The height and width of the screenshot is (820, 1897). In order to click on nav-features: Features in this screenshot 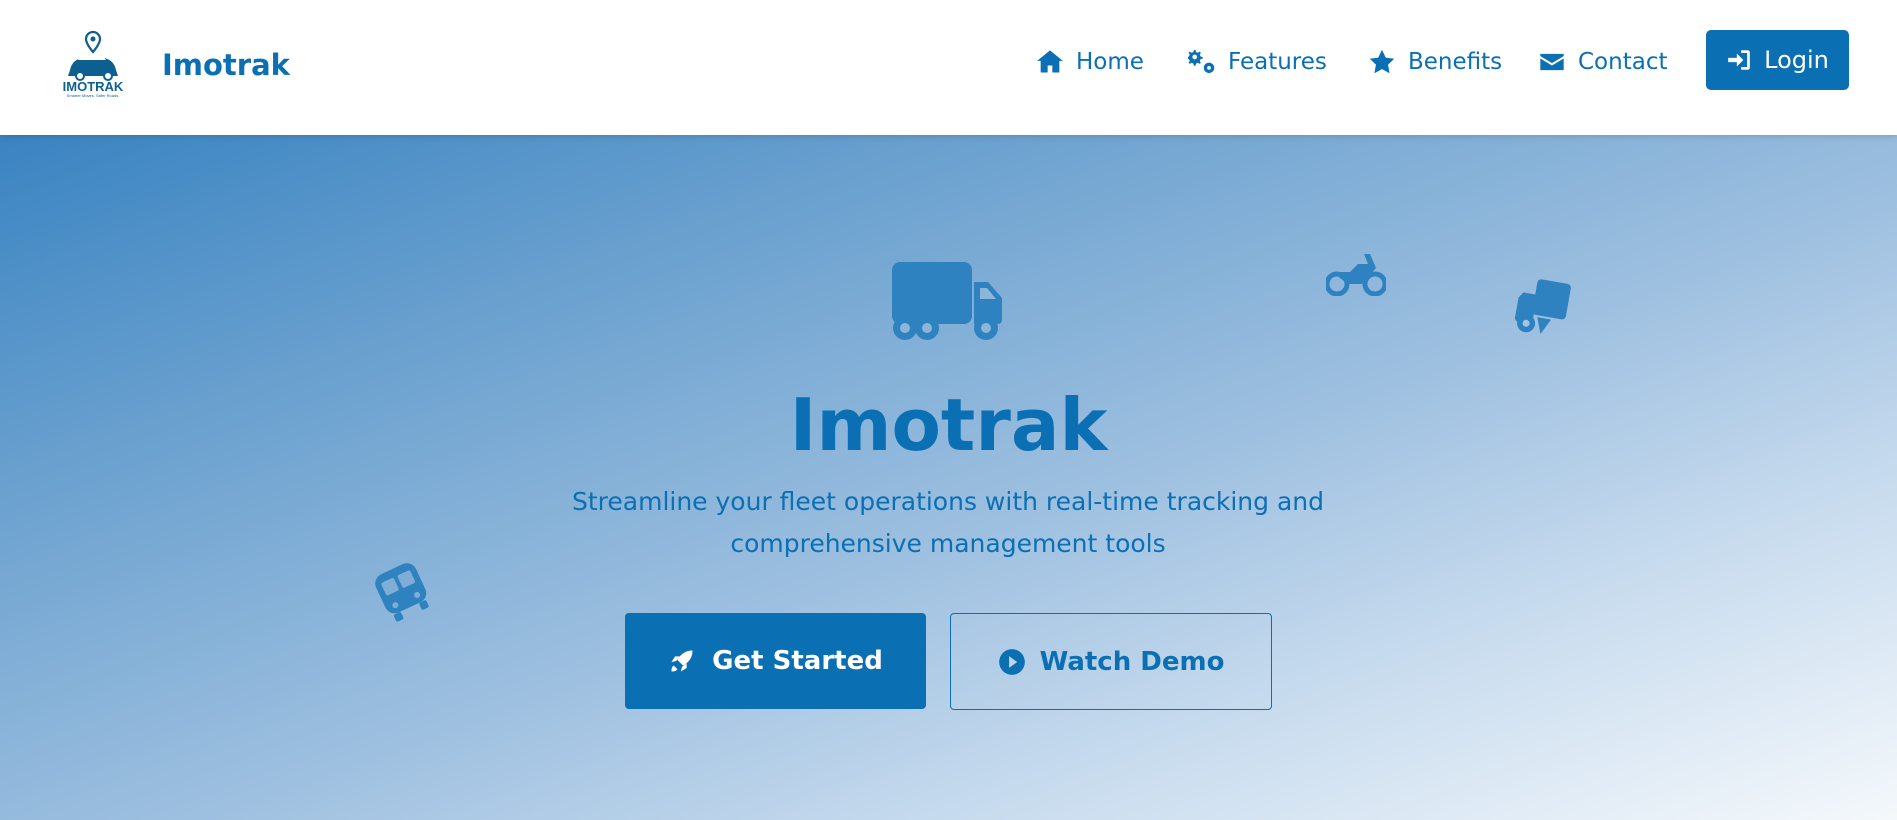, I will do `click(1257, 62)`.